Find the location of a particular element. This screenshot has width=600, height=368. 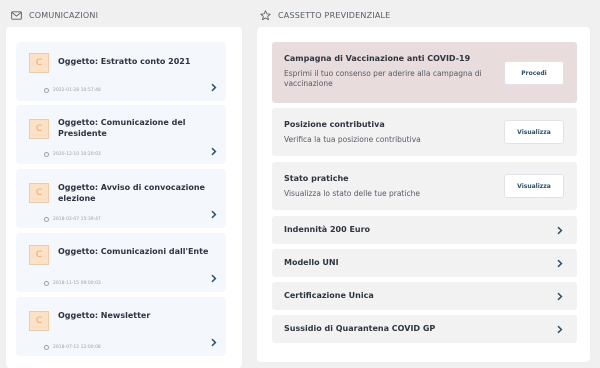

message-date: 2018-11-15 09:00:03 is located at coordinates (72, 283).